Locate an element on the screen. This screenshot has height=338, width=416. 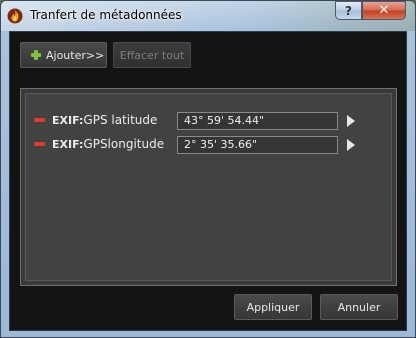
close-icon: ✕ is located at coordinates (384, 10).